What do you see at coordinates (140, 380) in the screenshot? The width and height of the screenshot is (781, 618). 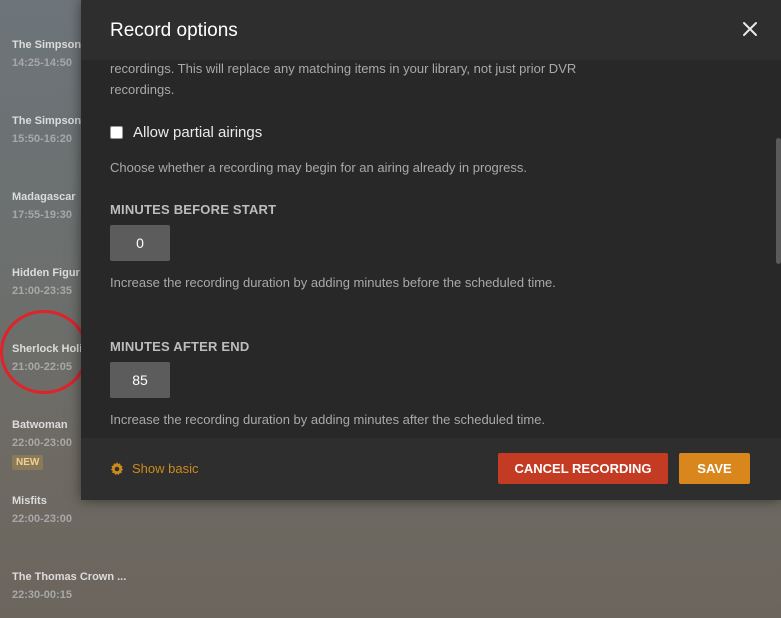 I see `minutes-after-input: 85` at bounding box center [140, 380].